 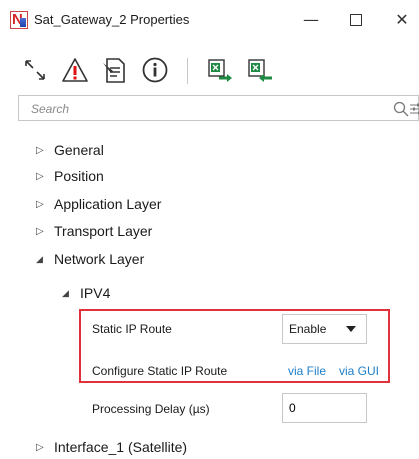 I want to click on processing-delay-label: Processing Delay (µs), so click(x=151, y=409).